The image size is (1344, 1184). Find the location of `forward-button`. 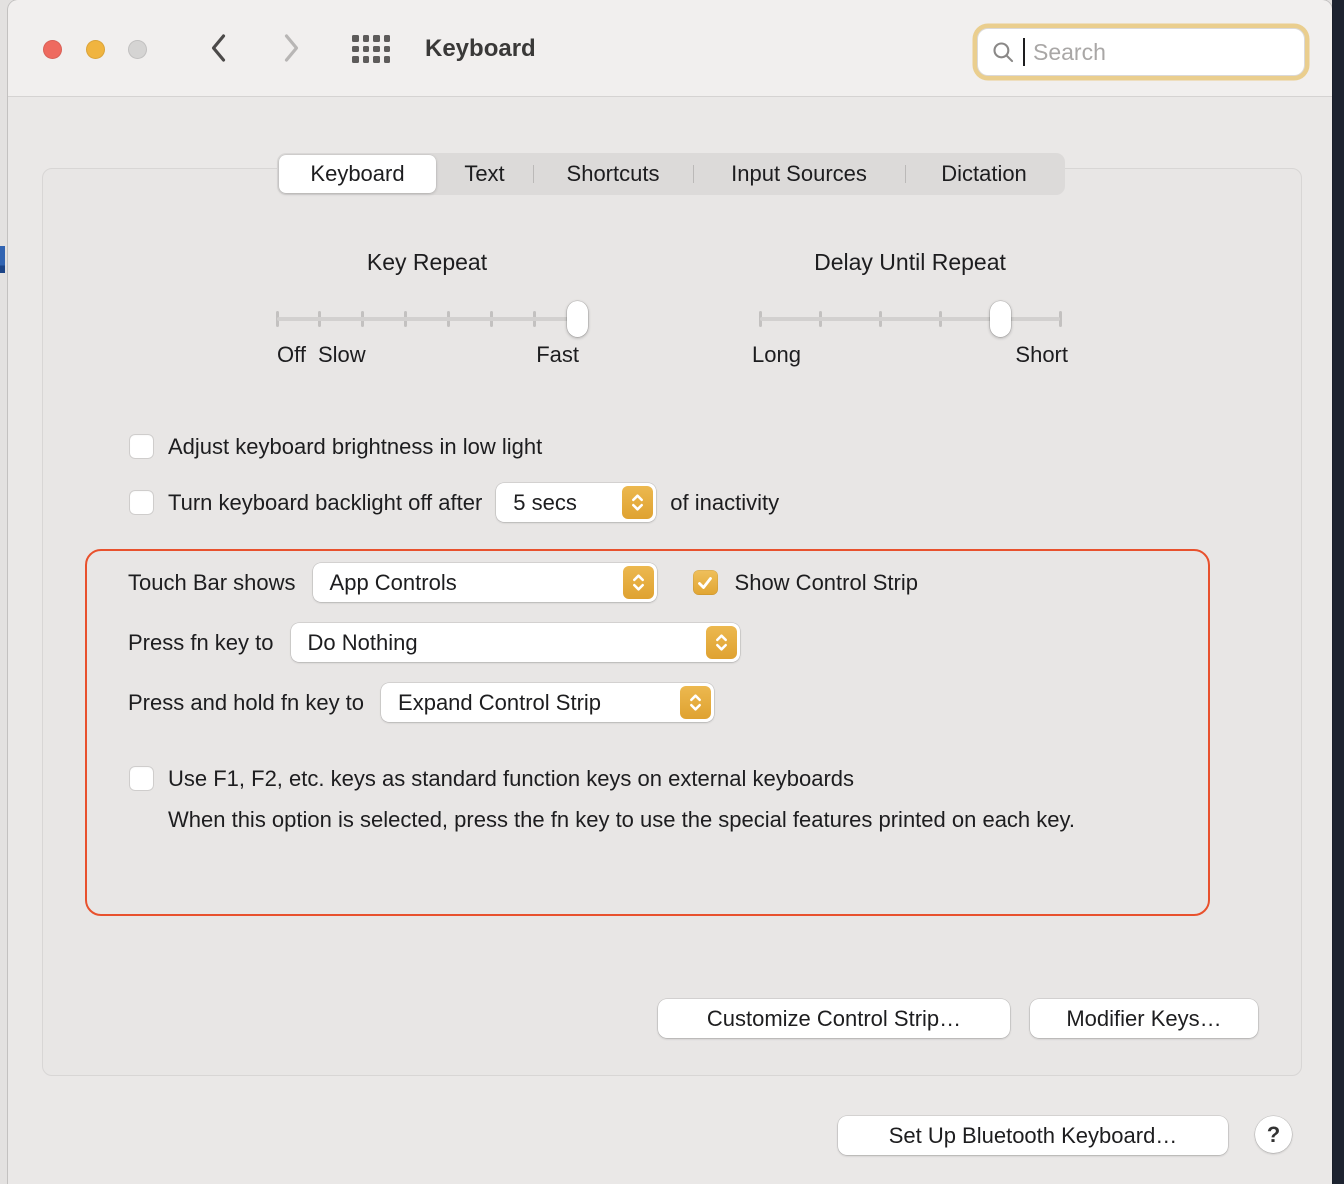

forward-button is located at coordinates (291, 49).